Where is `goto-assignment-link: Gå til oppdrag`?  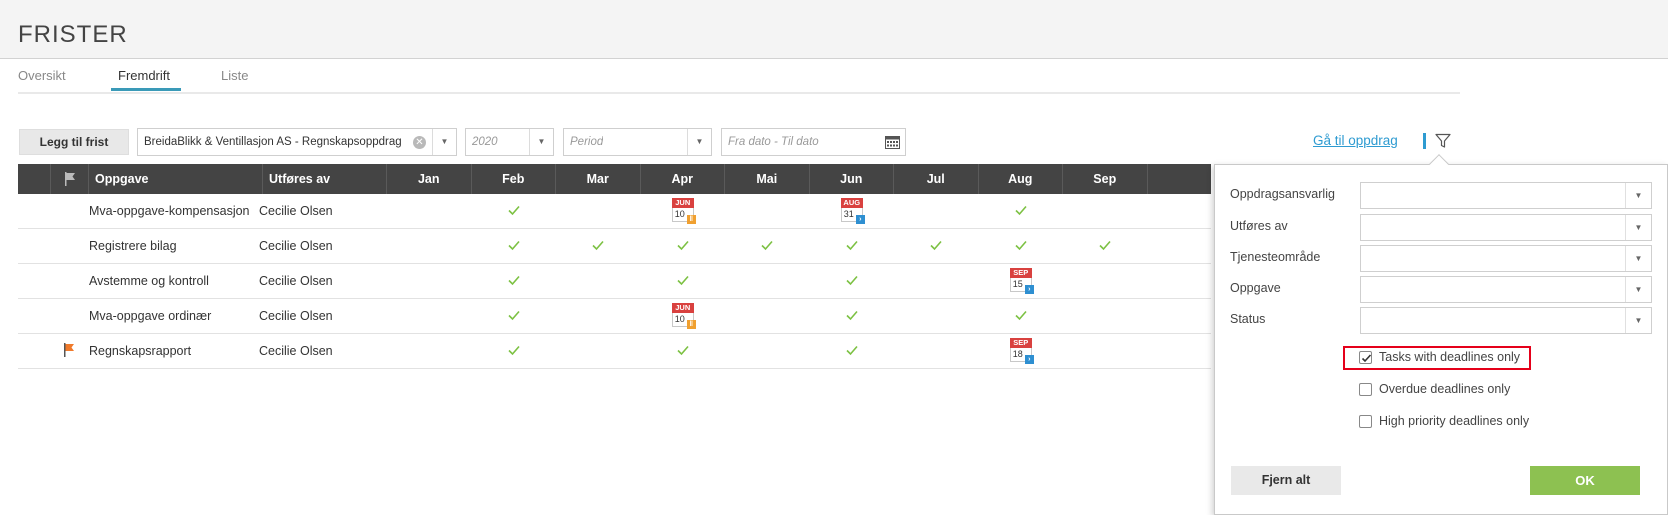
goto-assignment-link: Gå til oppdrag is located at coordinates (1355, 140).